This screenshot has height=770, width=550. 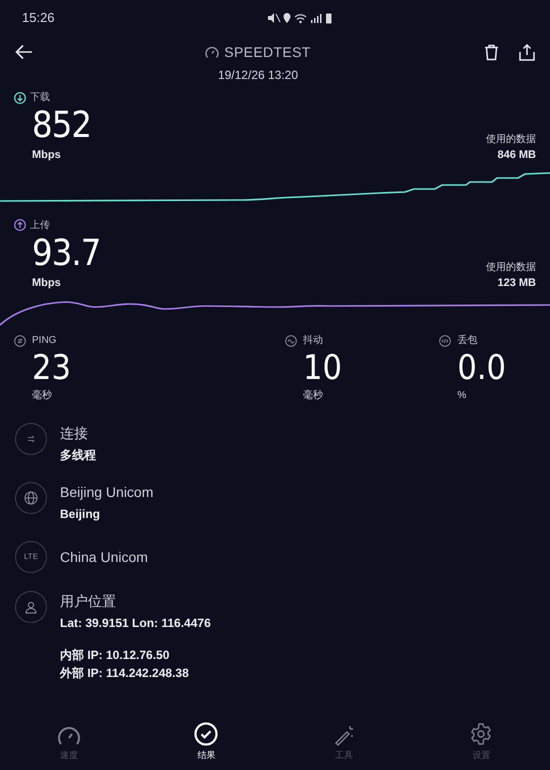 What do you see at coordinates (104, 557) in the screenshot?
I see `info-title: China Unicom` at bounding box center [104, 557].